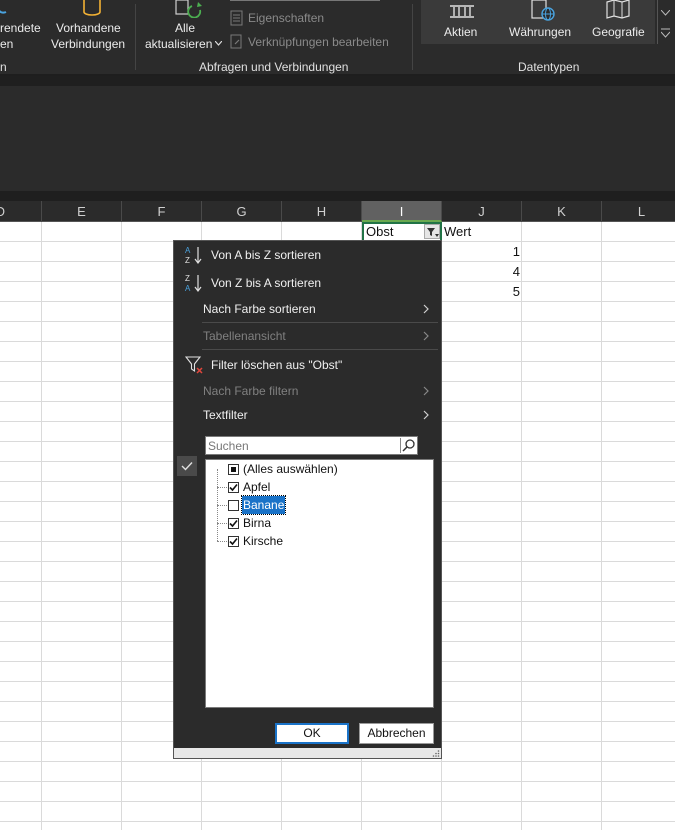 This screenshot has width=675, height=830. Describe the element at coordinates (460, 32) in the screenshot. I see `datatype-stocks-button: Aktien` at that location.